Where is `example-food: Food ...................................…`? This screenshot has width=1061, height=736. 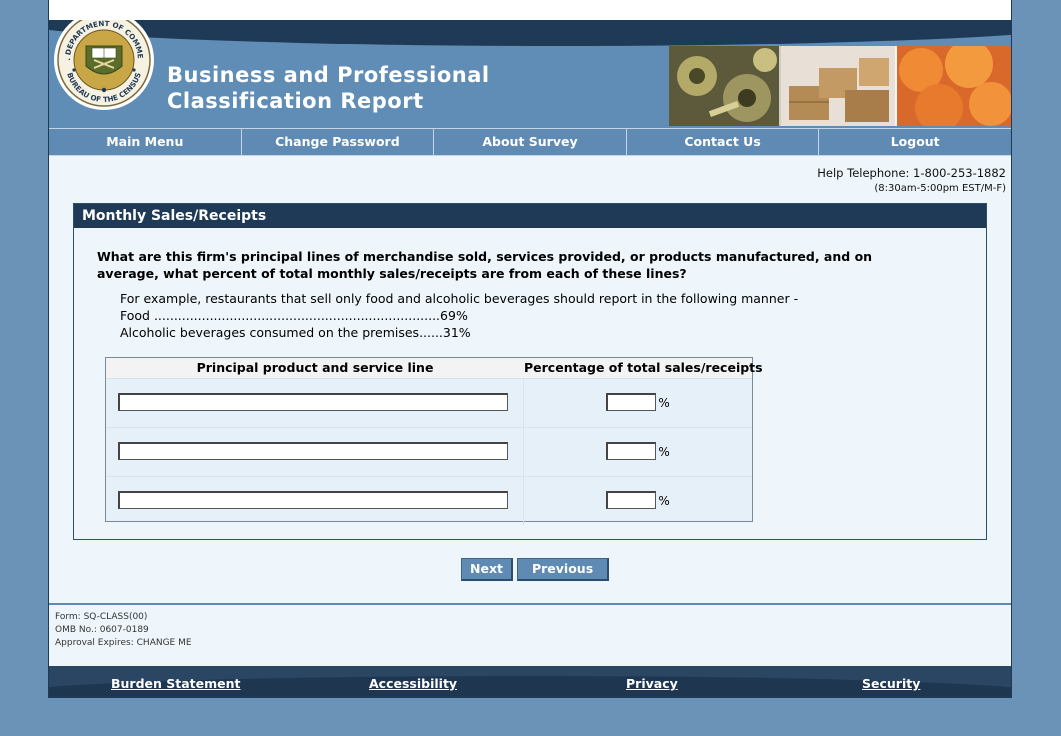
example-food: Food ...................................… is located at coordinates (294, 315).